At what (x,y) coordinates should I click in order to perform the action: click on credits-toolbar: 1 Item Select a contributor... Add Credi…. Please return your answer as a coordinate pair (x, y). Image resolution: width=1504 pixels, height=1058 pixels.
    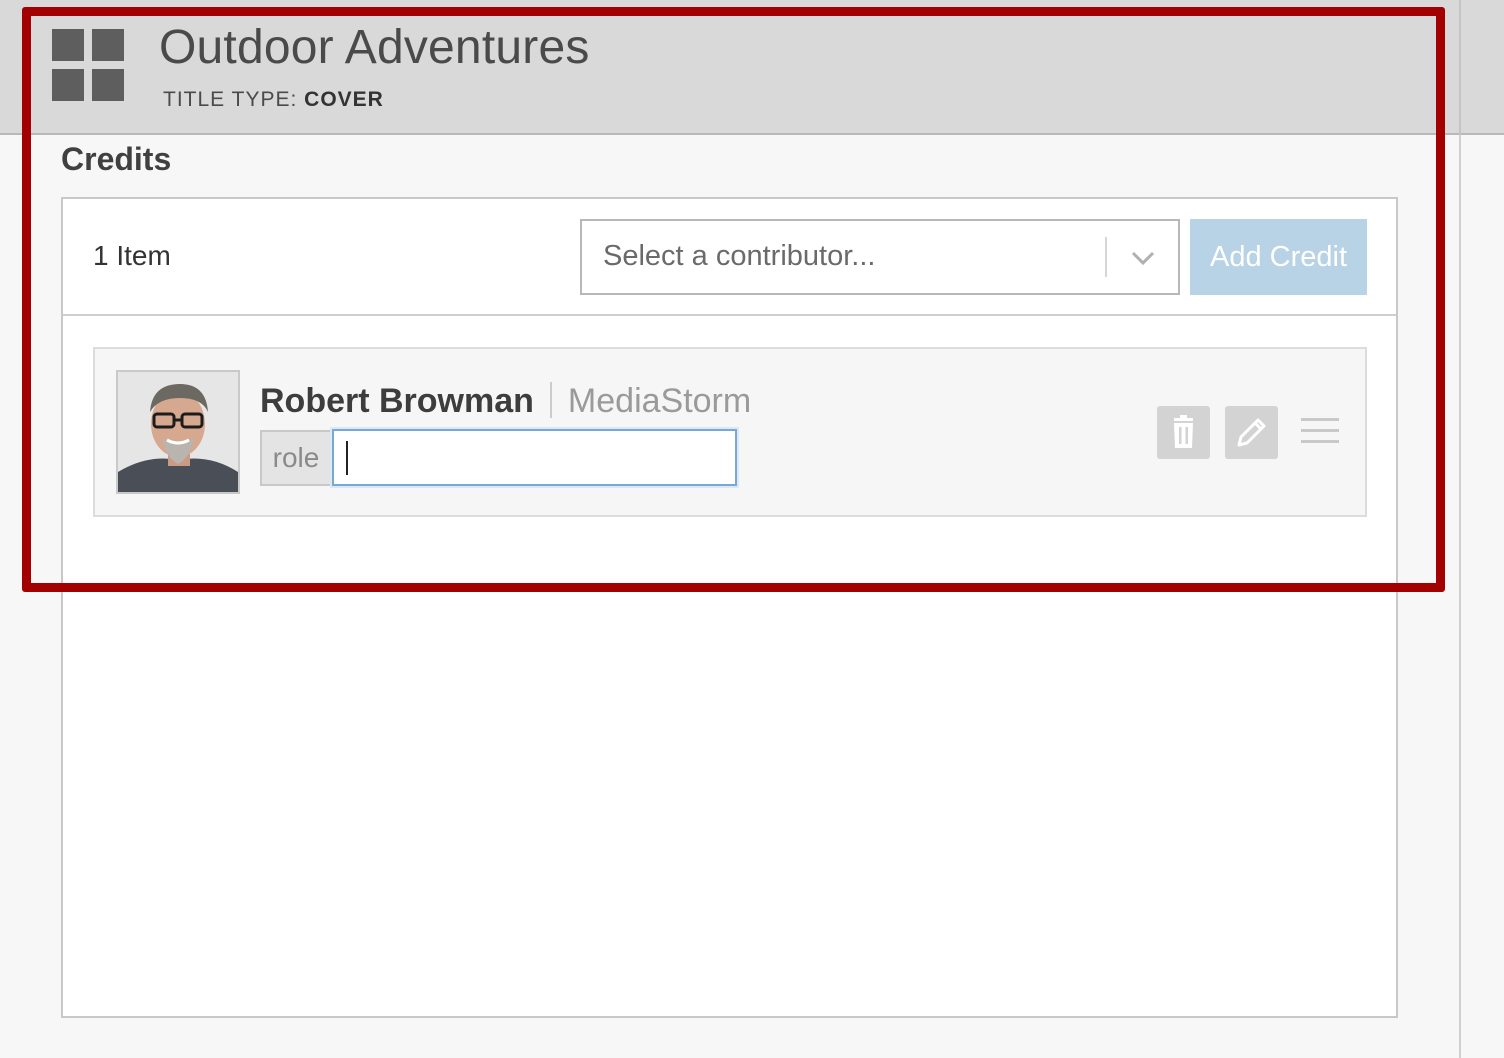
    Looking at the image, I should click on (729, 257).